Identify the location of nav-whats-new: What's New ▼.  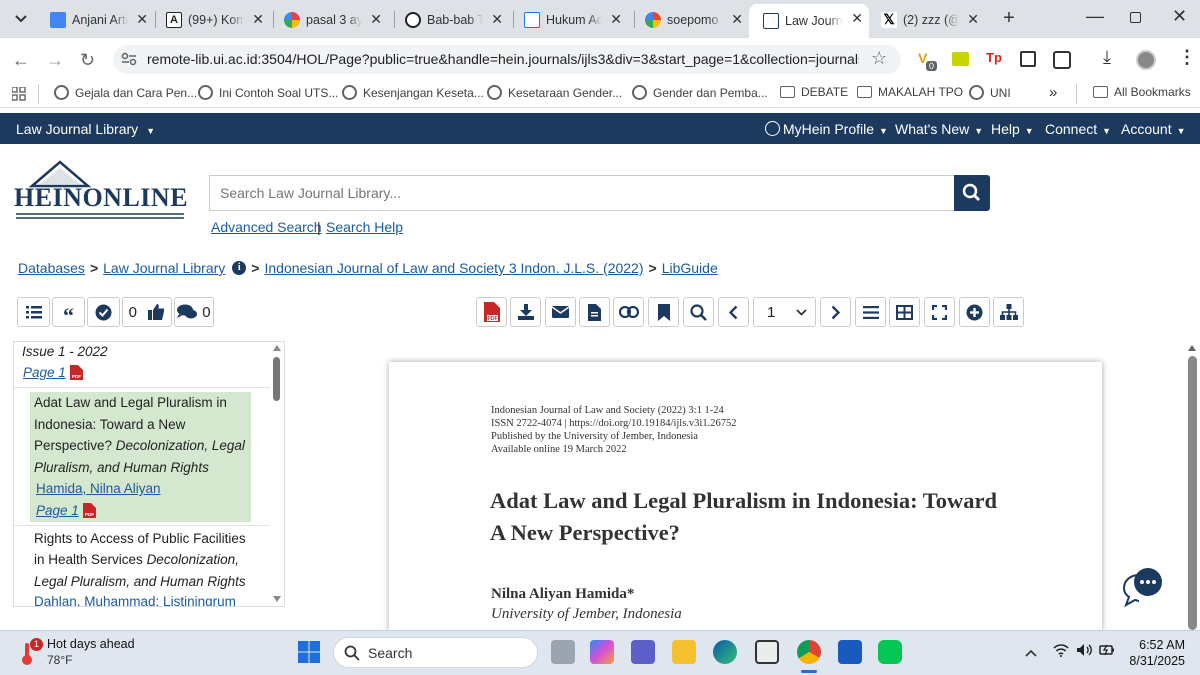
(939, 129).